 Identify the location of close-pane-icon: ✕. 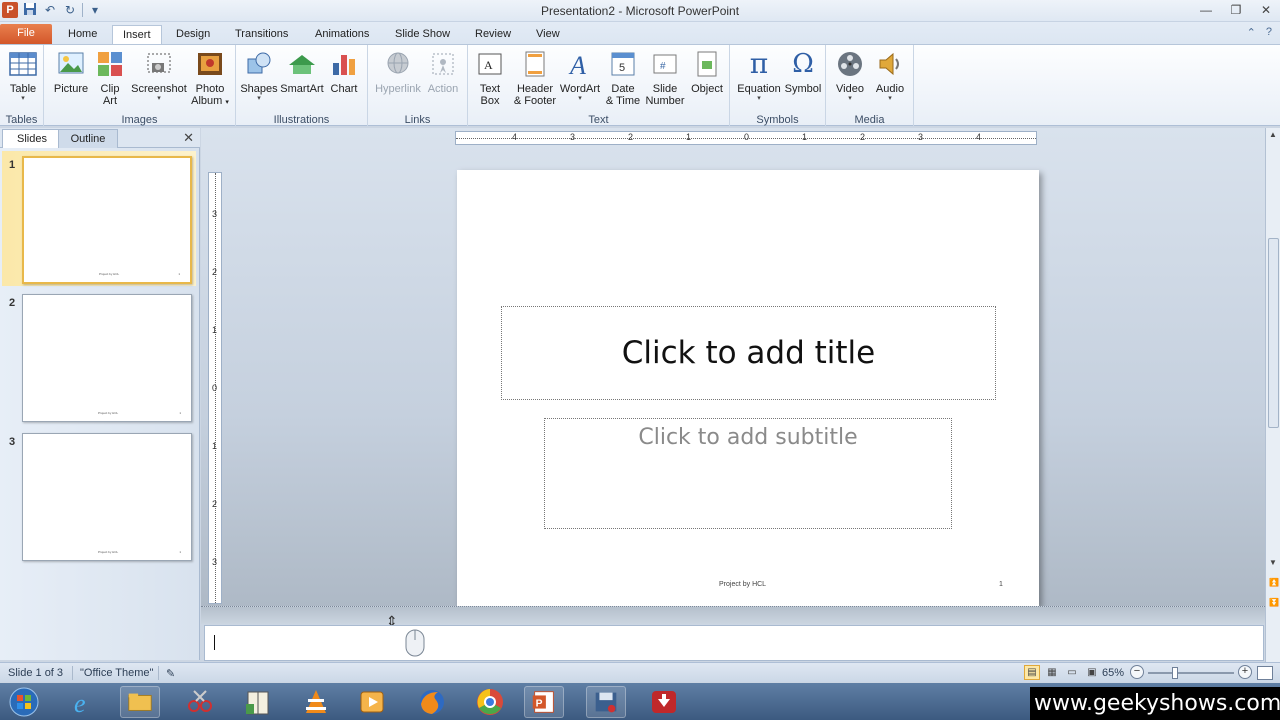
(188, 138).